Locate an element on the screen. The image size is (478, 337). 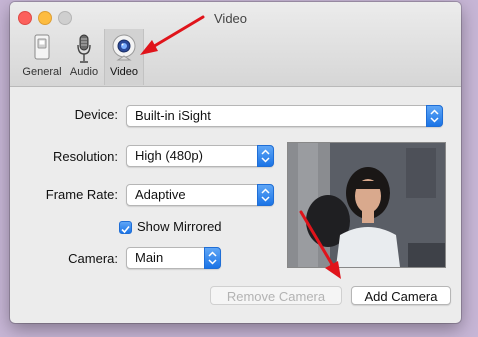
microphone-icon is located at coordinates (84, 50).